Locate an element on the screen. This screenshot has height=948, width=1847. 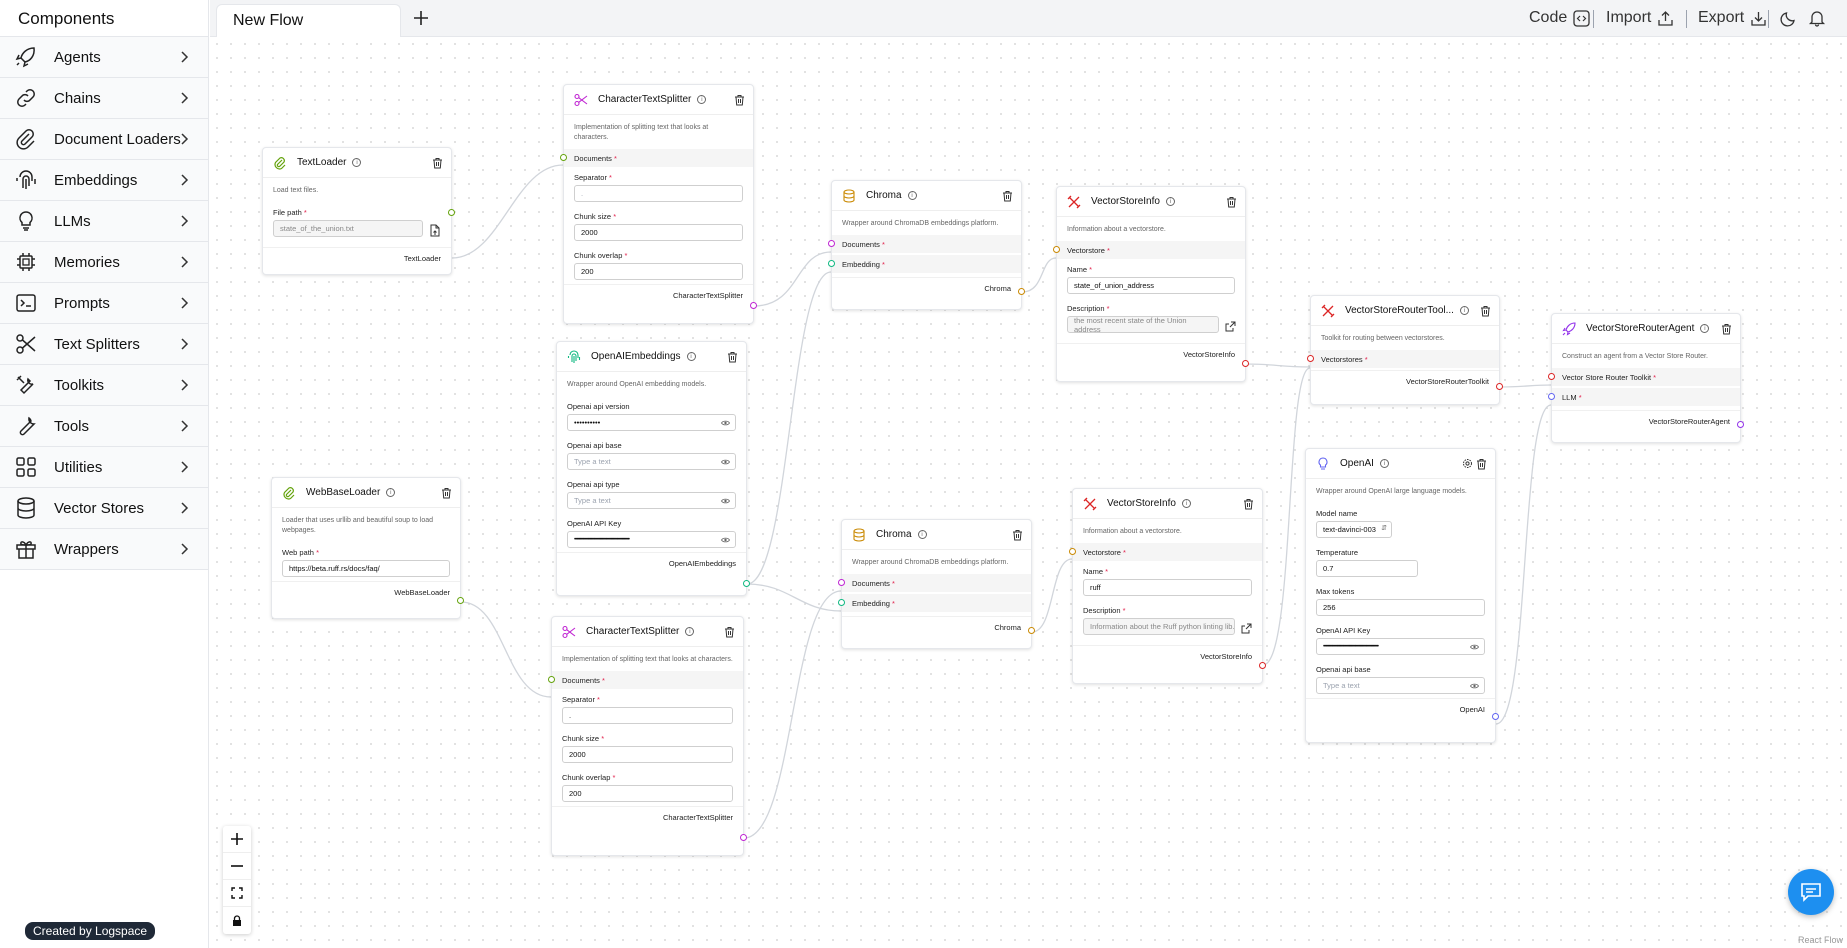
file-upload-icon is located at coordinates (435, 230).